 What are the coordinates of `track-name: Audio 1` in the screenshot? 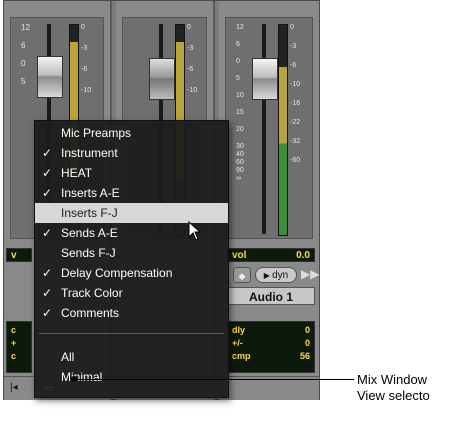 It's located at (271, 296).